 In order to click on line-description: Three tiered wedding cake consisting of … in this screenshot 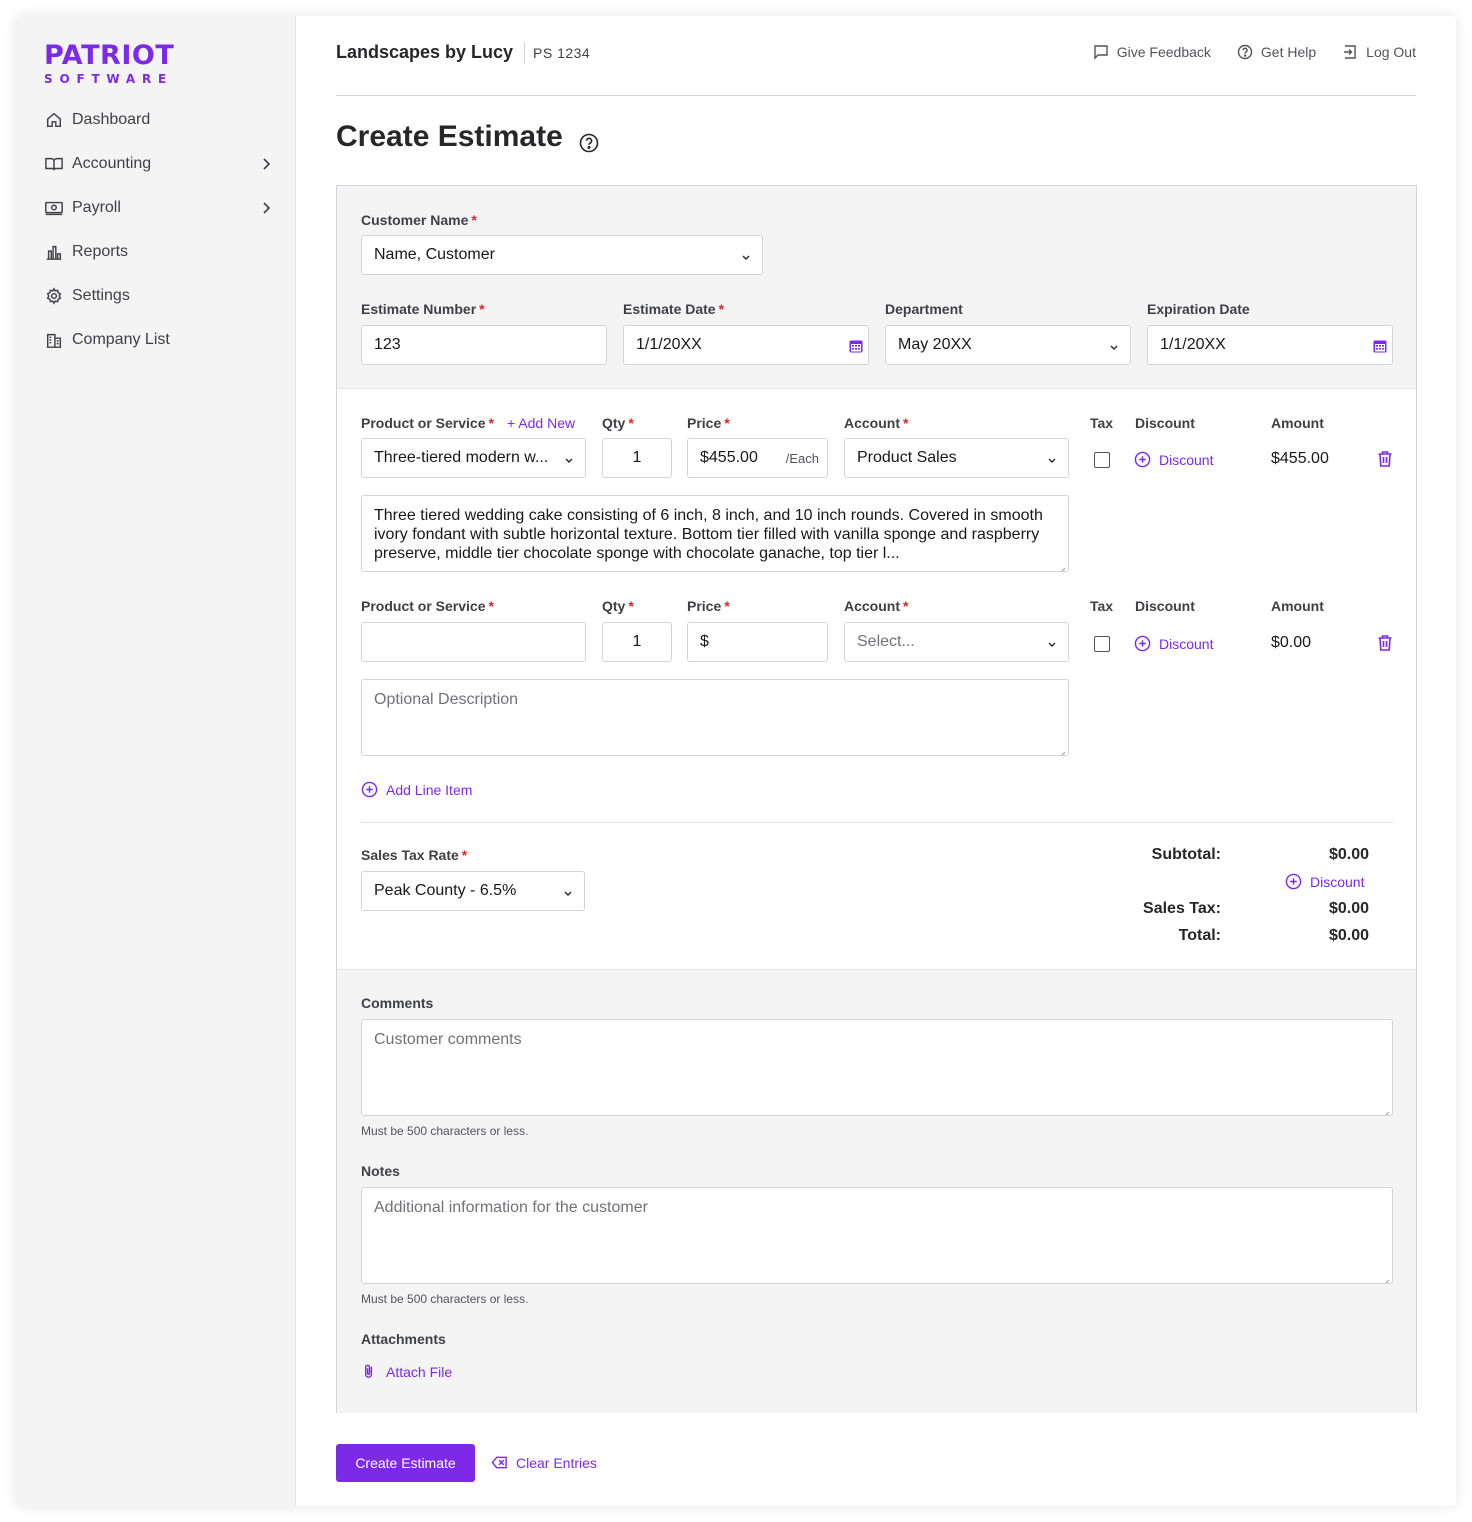, I will do `click(715, 533)`.